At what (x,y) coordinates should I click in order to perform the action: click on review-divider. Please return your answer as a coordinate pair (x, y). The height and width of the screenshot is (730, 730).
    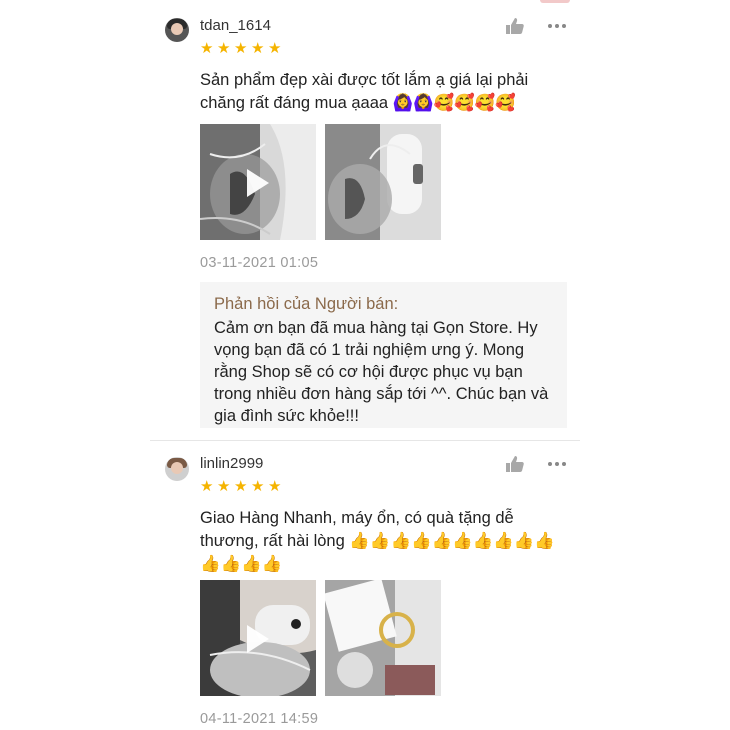
    Looking at the image, I should click on (365, 440).